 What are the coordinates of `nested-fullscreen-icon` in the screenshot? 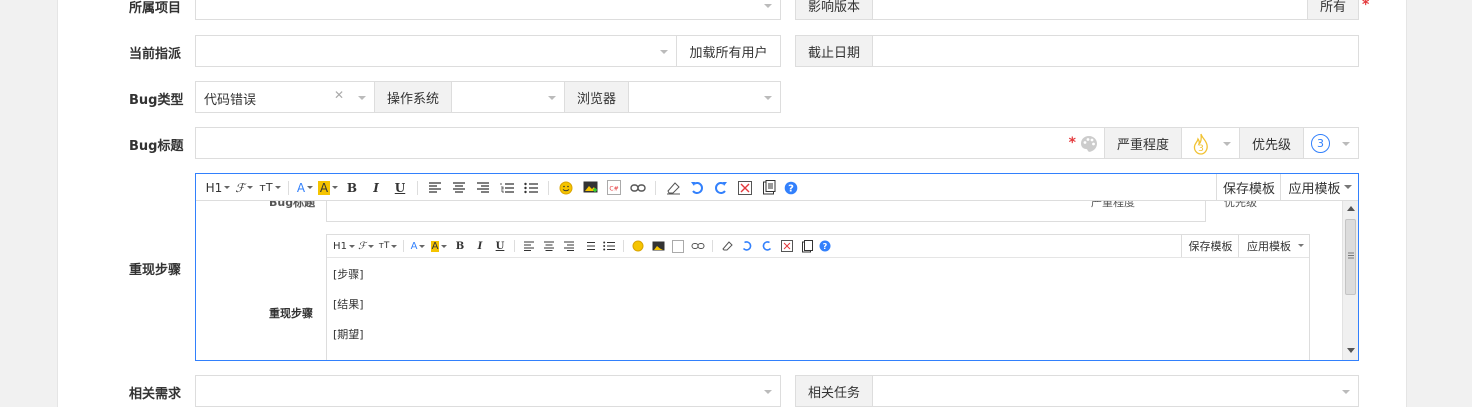 It's located at (787, 246).